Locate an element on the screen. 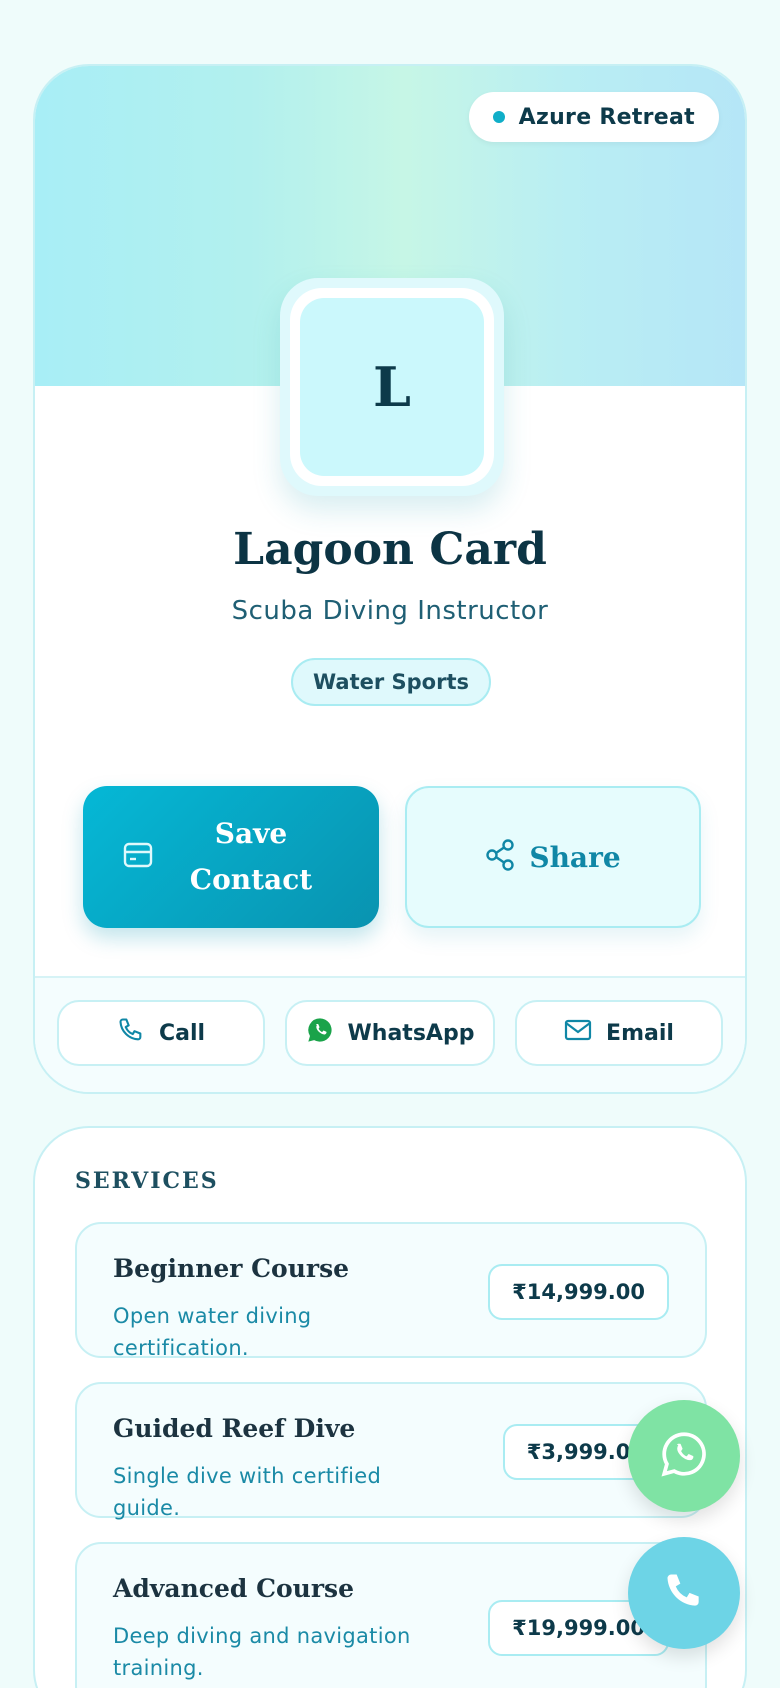  whatsapp-fab is located at coordinates (684, 1456).